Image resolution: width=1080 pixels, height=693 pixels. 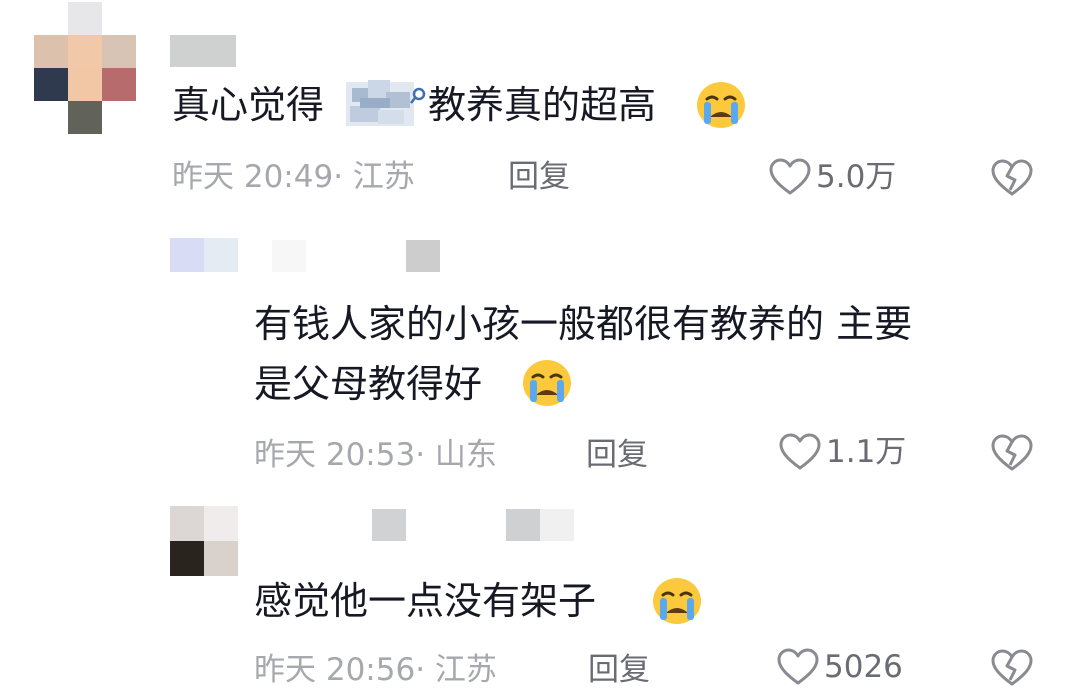 What do you see at coordinates (375, 670) in the screenshot?
I see `timestamp-location: 昨天 20:56· 江苏` at bounding box center [375, 670].